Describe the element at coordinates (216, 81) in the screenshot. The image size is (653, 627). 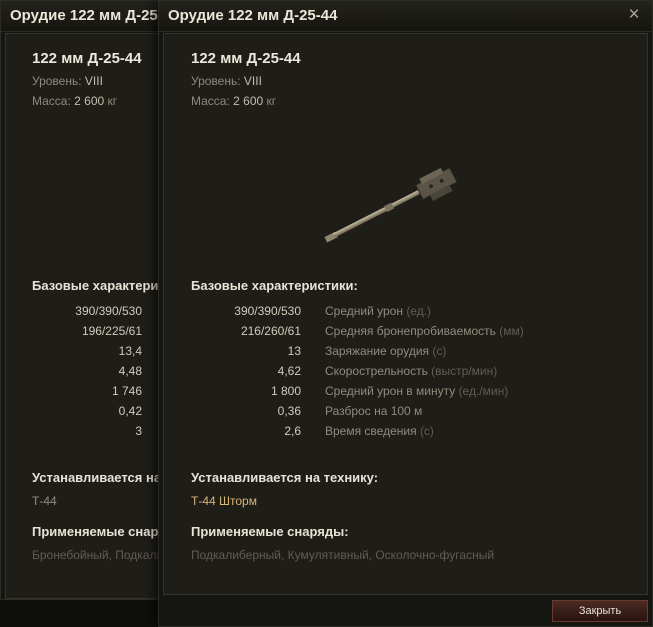
I see `level-label: Уровень:` at that location.